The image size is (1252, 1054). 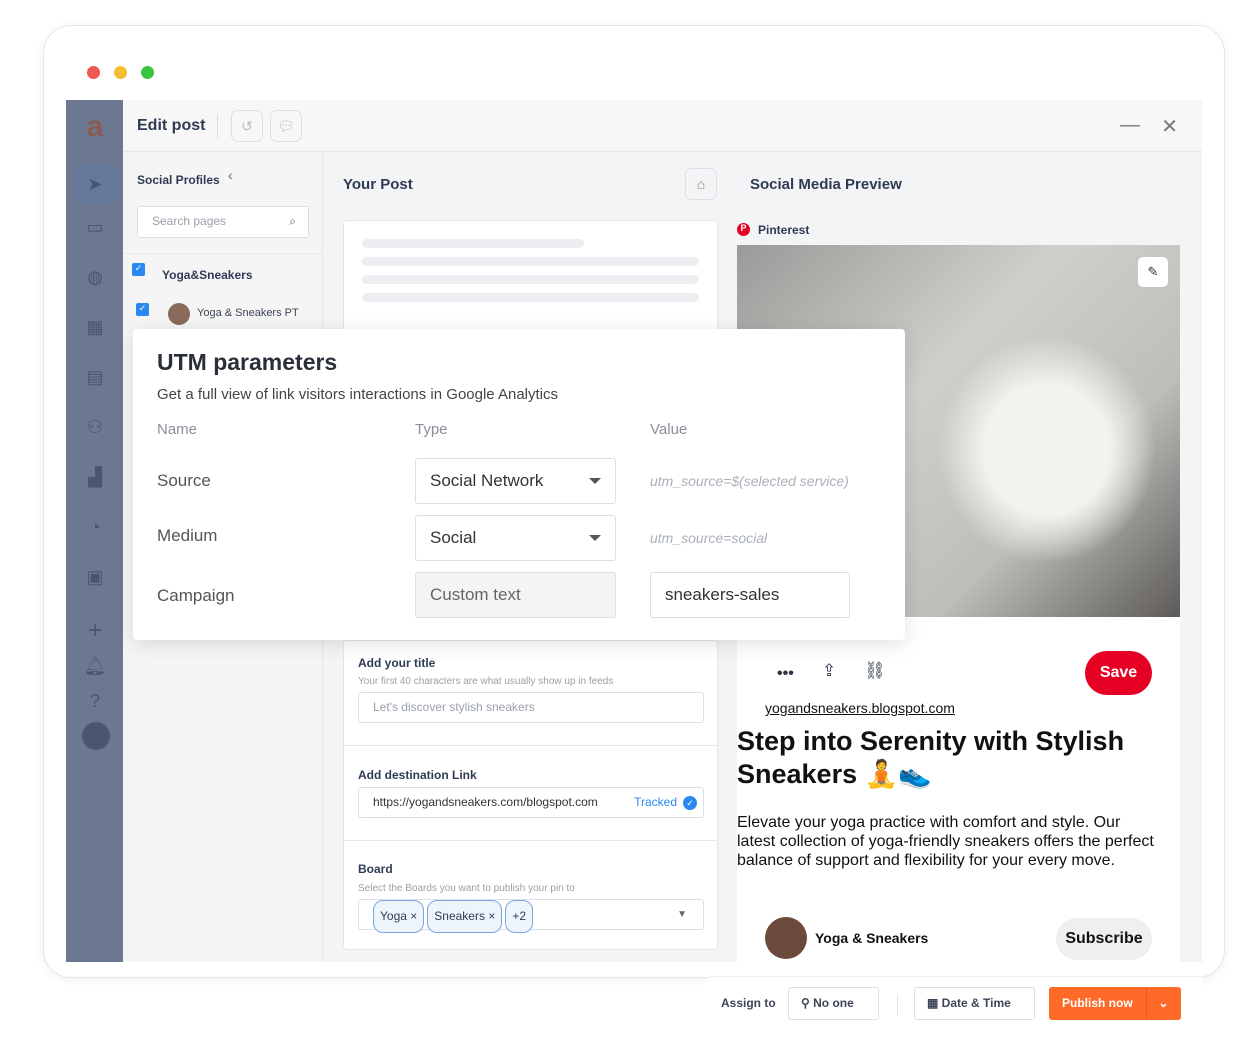 What do you see at coordinates (1169, 126) in the screenshot?
I see `close-icon: ✕` at bounding box center [1169, 126].